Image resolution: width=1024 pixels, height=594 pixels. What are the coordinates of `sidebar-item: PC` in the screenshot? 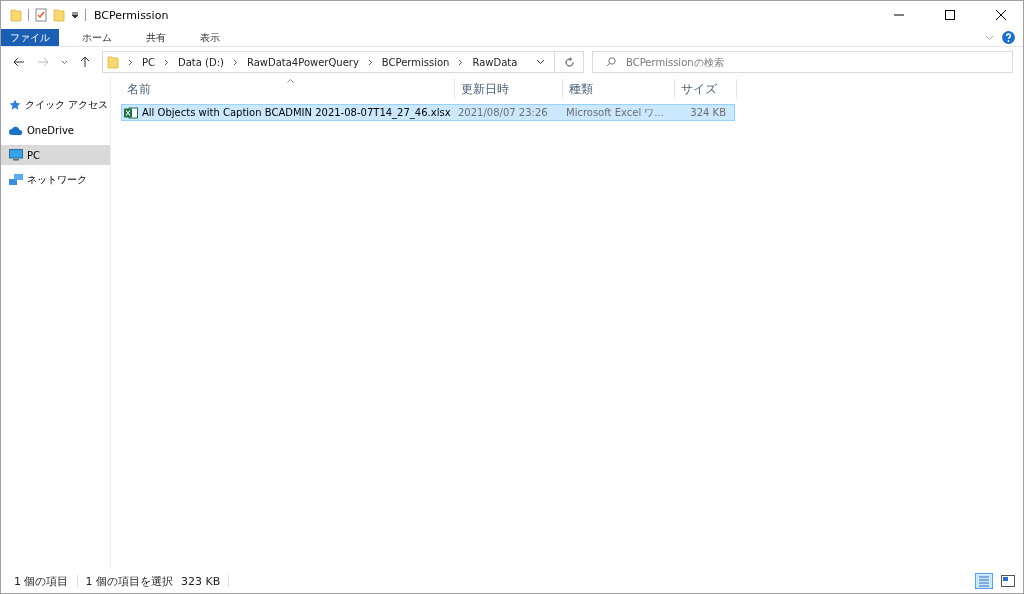 It's located at (55, 155).